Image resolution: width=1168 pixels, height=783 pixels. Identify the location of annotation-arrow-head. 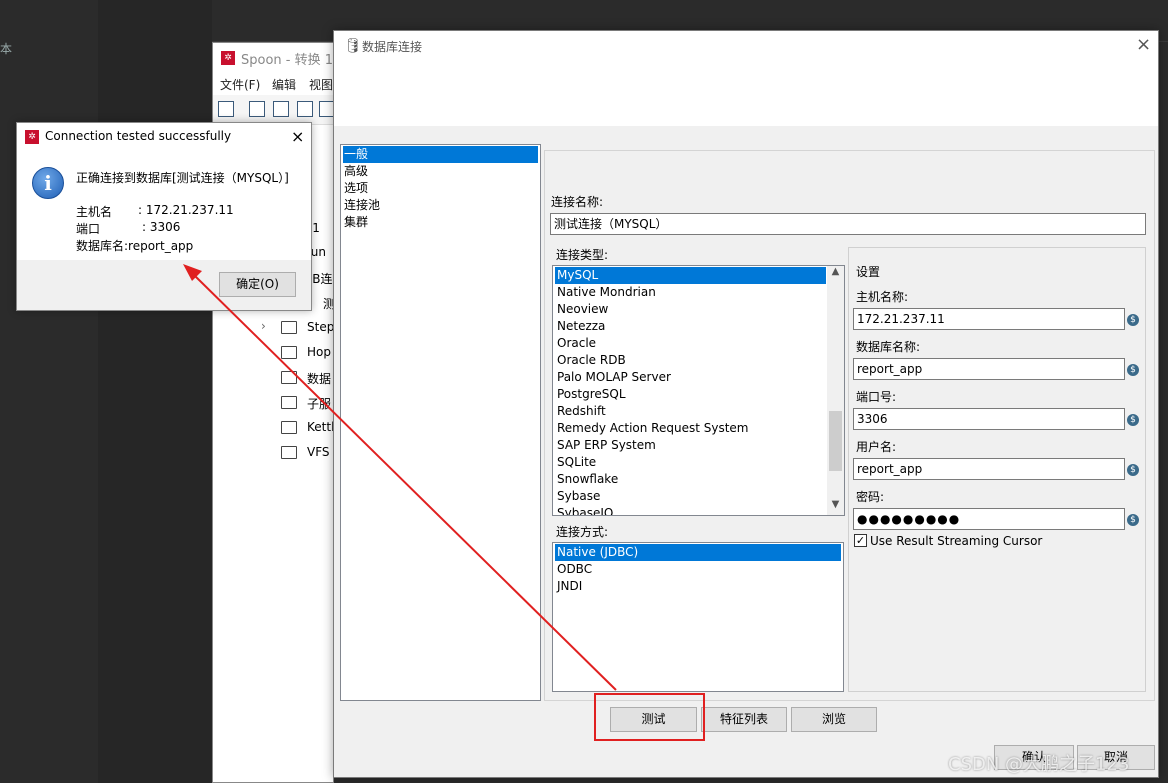
(192, 272).